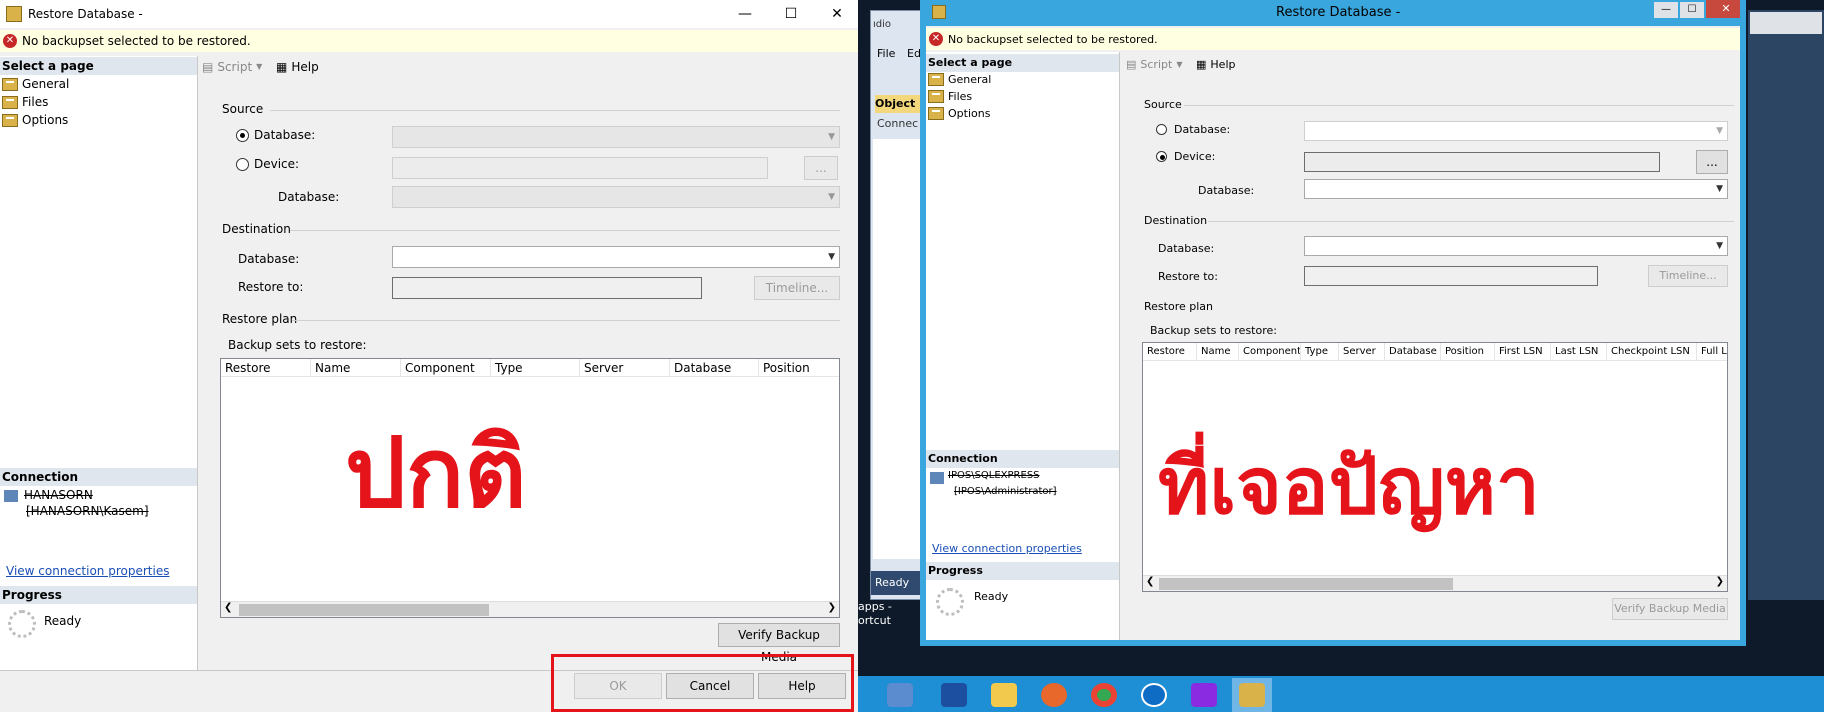 Image resolution: width=1824 pixels, height=712 pixels. What do you see at coordinates (277, 164) in the screenshot?
I see `device-radio-label: Device:` at bounding box center [277, 164].